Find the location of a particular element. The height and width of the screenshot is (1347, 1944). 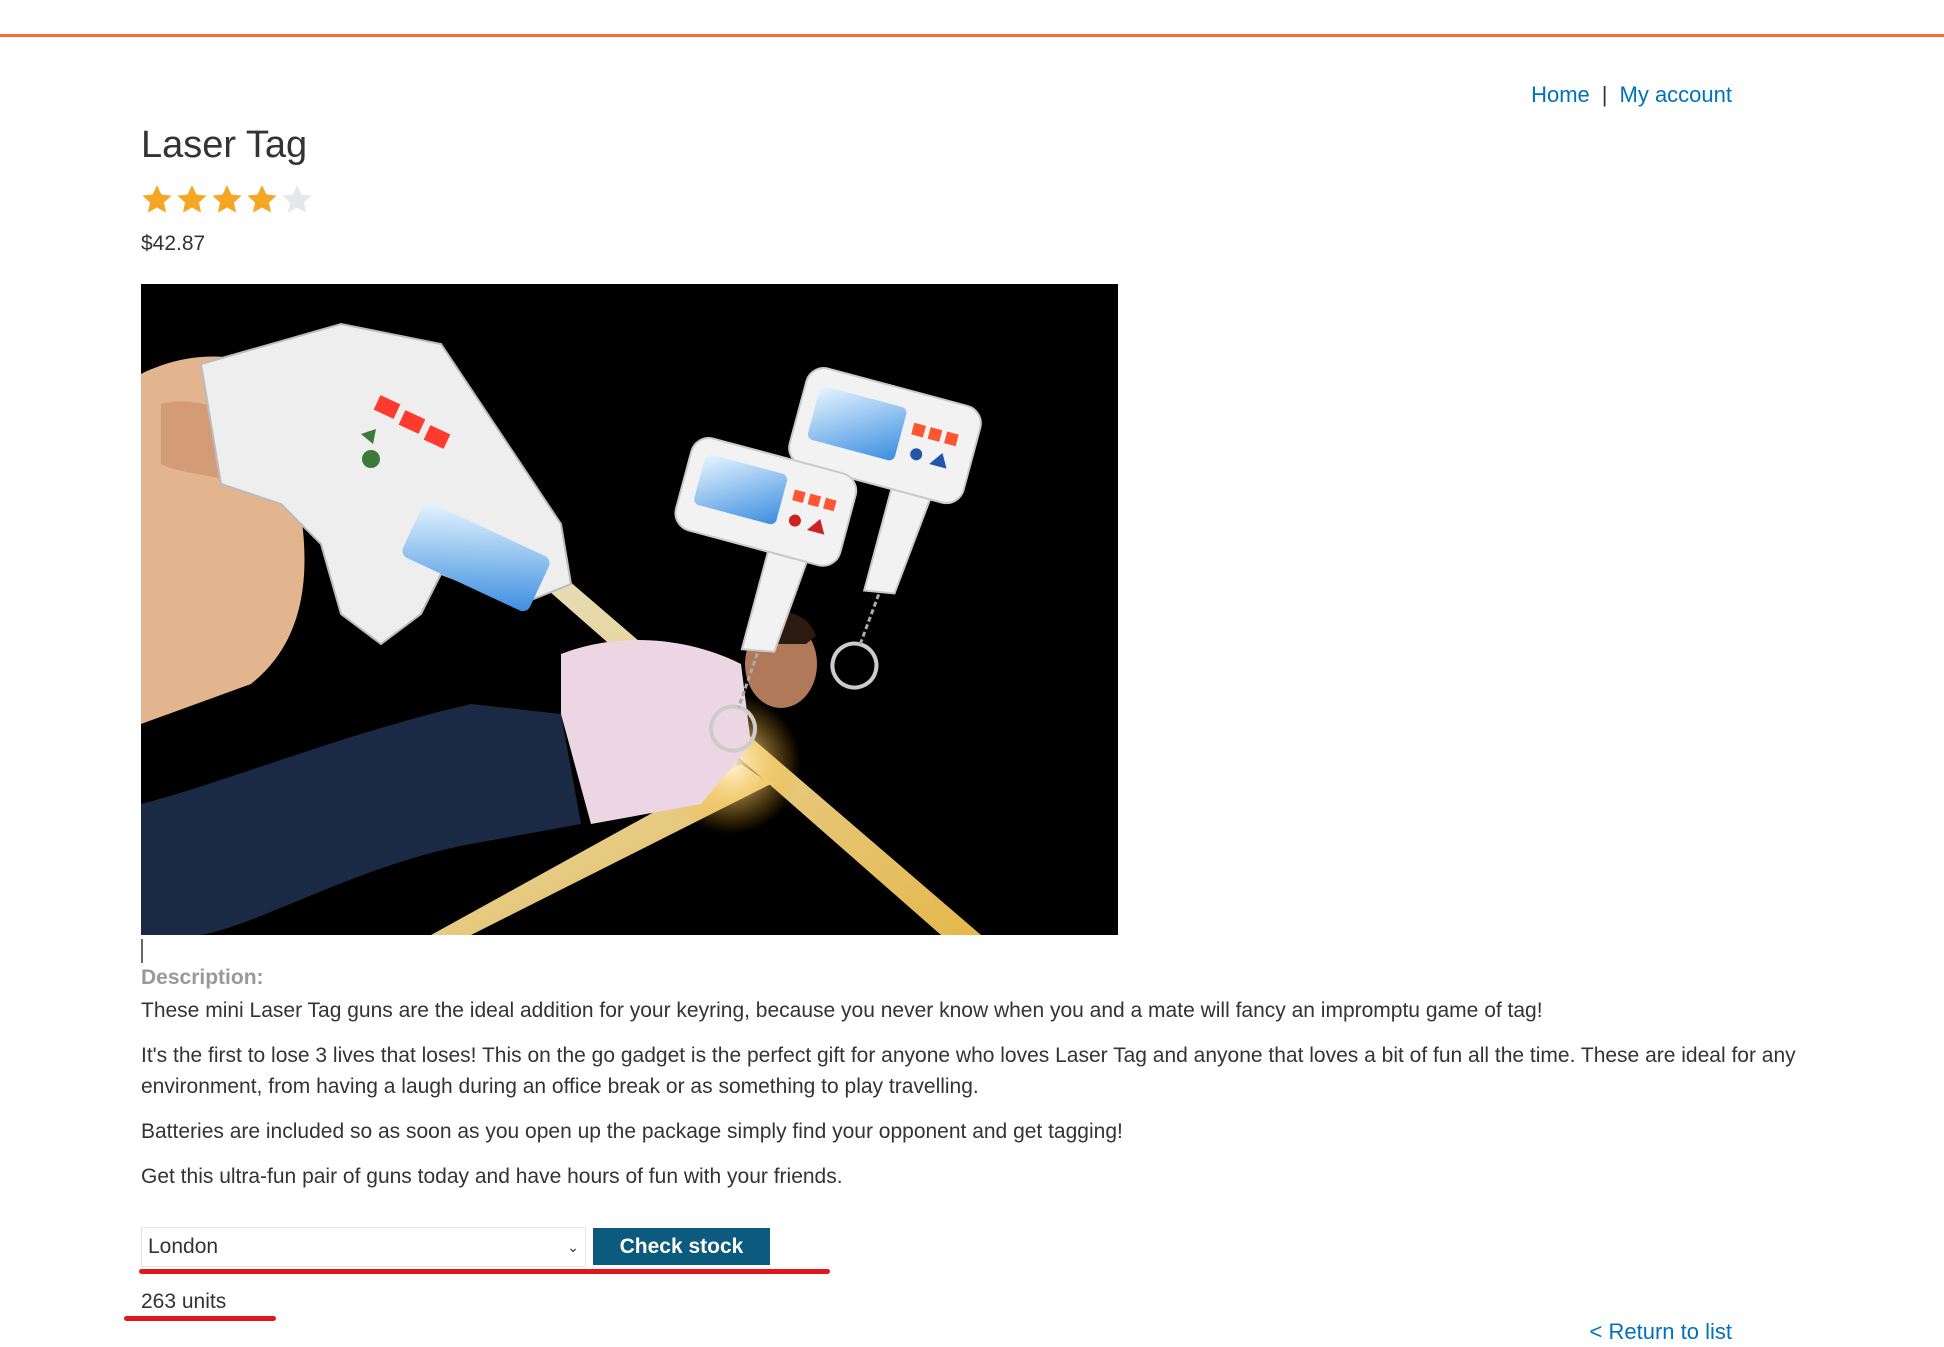

top-nav: Home | My account is located at coordinates (1631, 95).